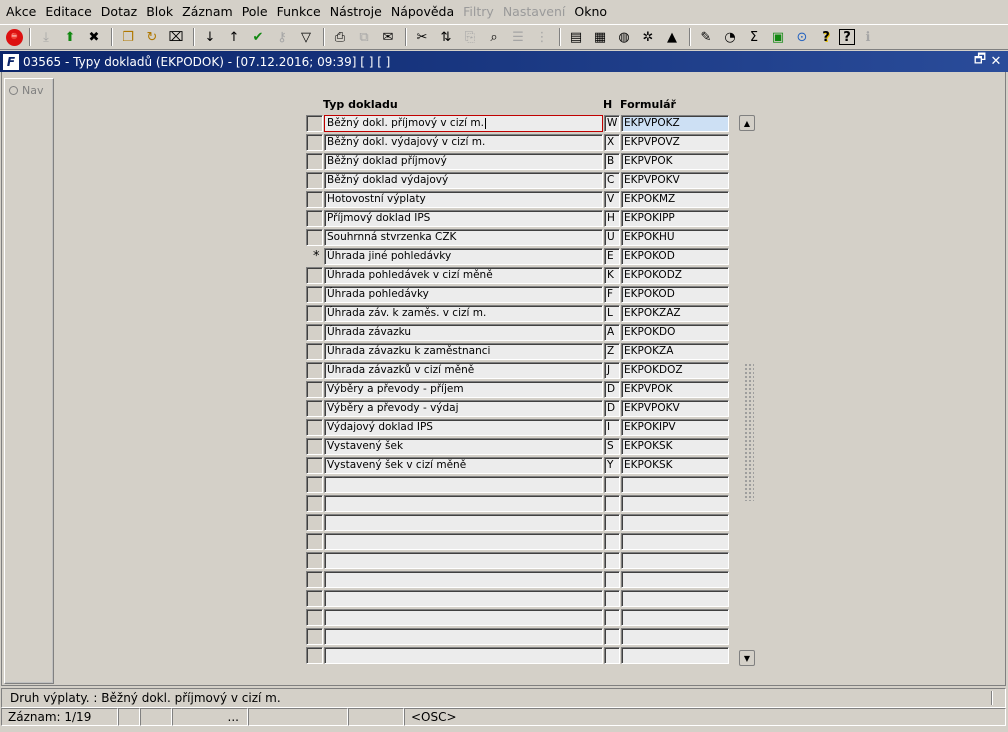  What do you see at coordinates (612, 465) in the screenshot?
I see `h-field: Y` at bounding box center [612, 465].